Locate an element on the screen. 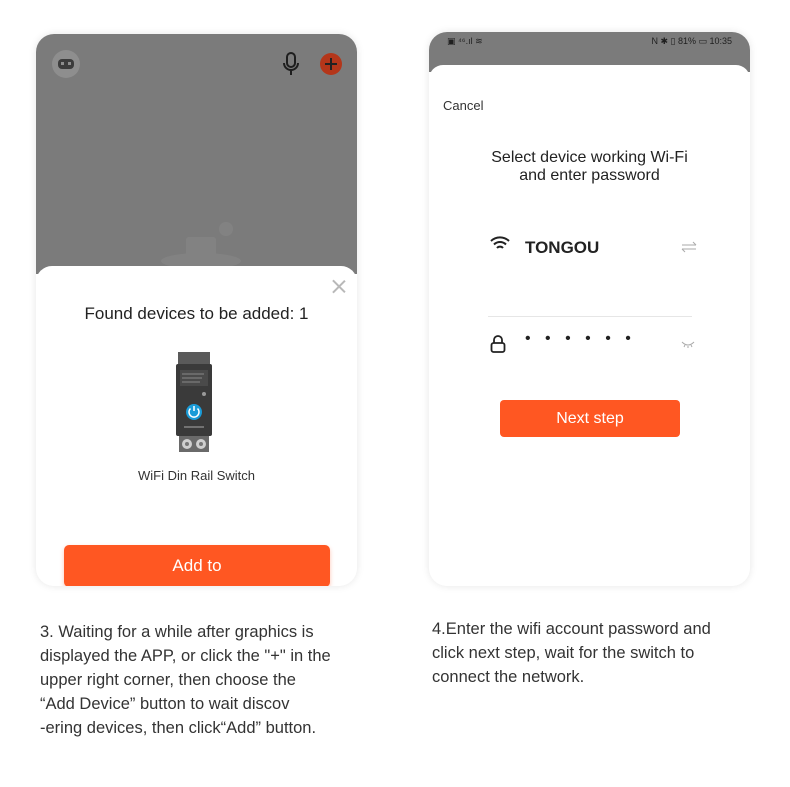 The height and width of the screenshot is (787, 790). caption-line: upper right corner, then choose the is located at coordinates (168, 680).